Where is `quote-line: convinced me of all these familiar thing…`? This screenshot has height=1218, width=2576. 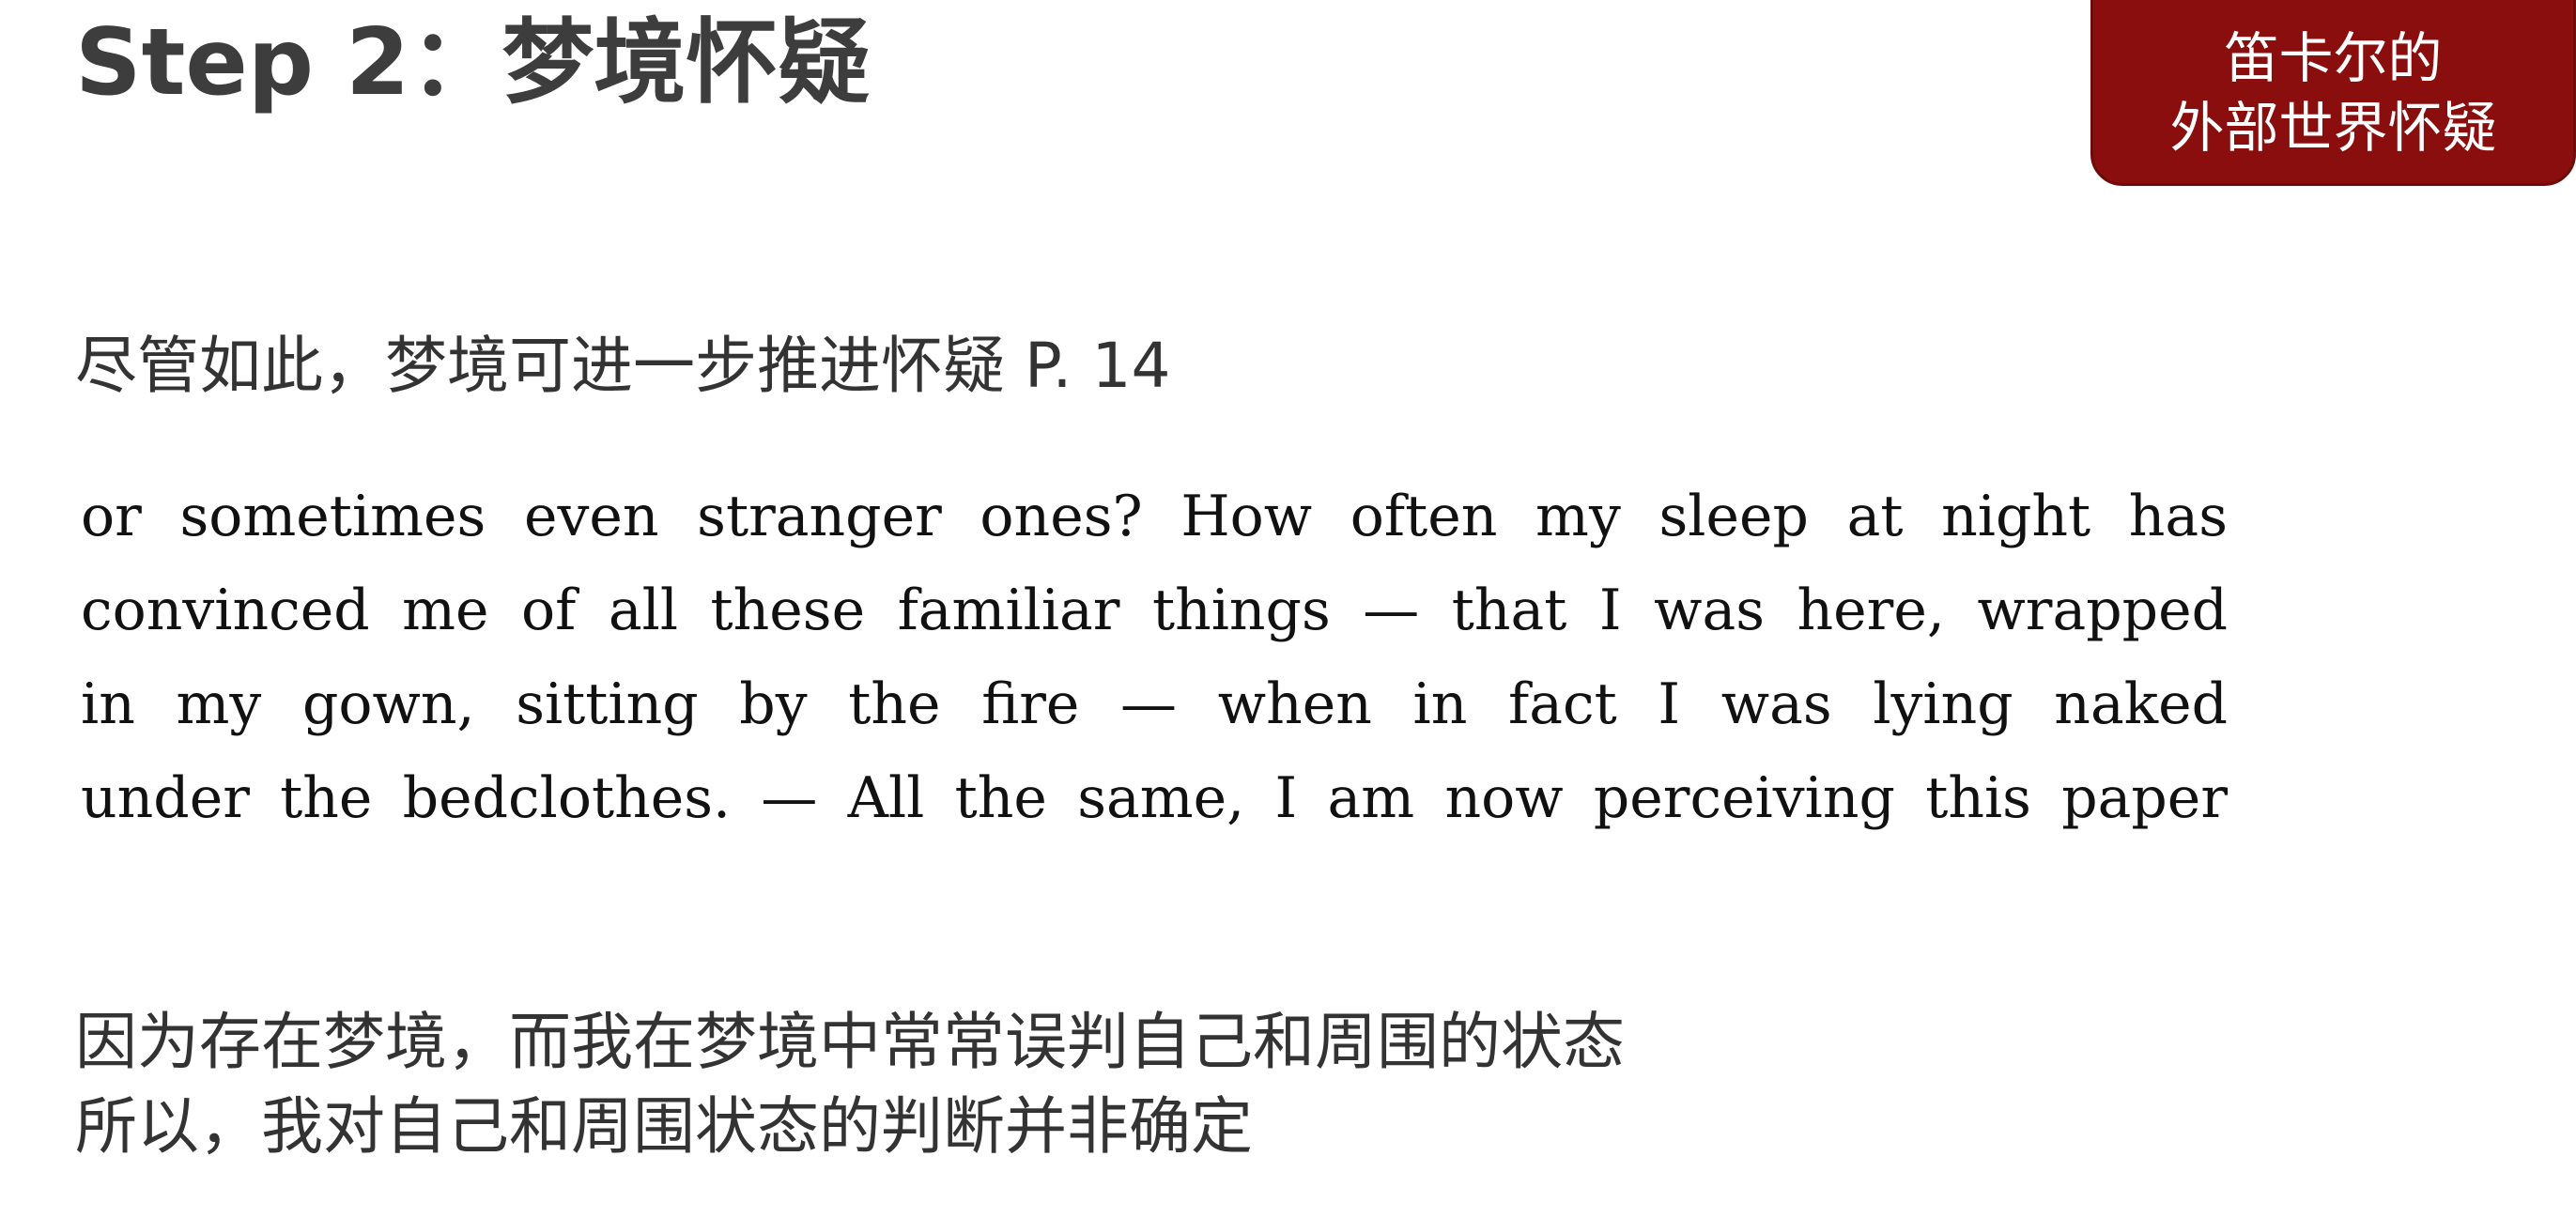
quote-line: convinced me of all these familiar thing… is located at coordinates (1154, 610).